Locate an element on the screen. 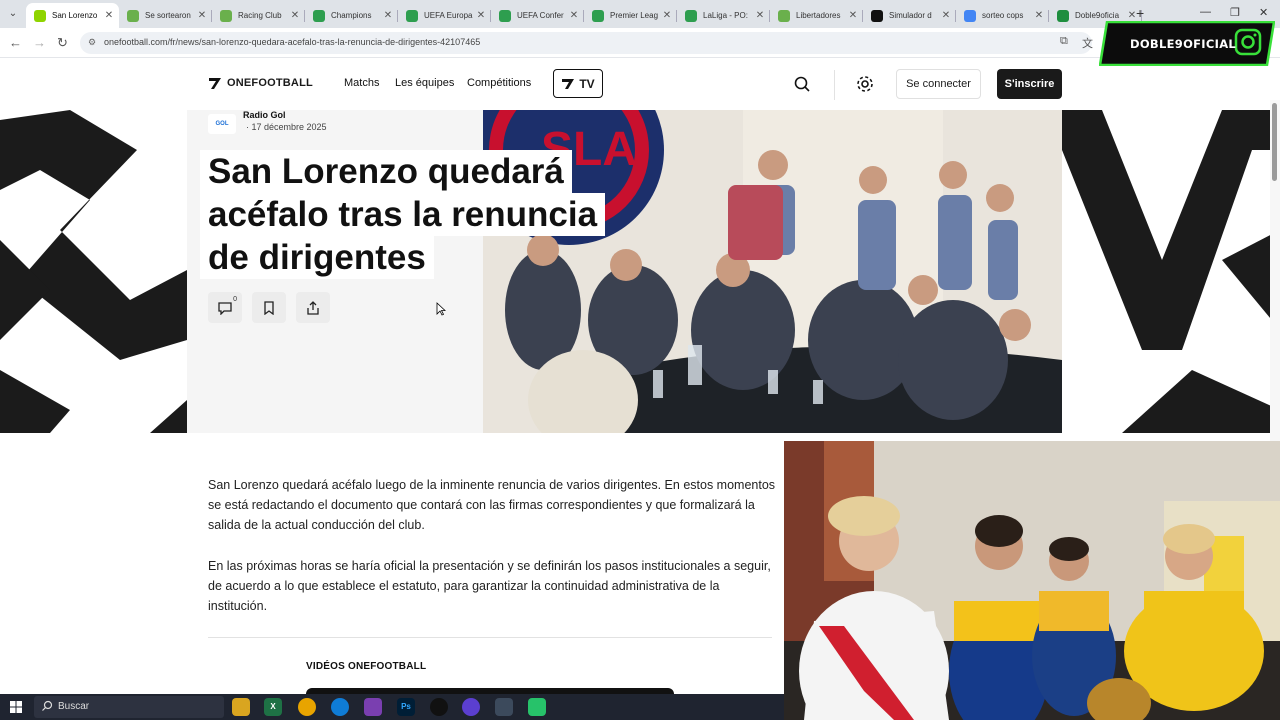 The height and width of the screenshot is (720, 1280). new-tab-button: + is located at coordinates (1140, 13).